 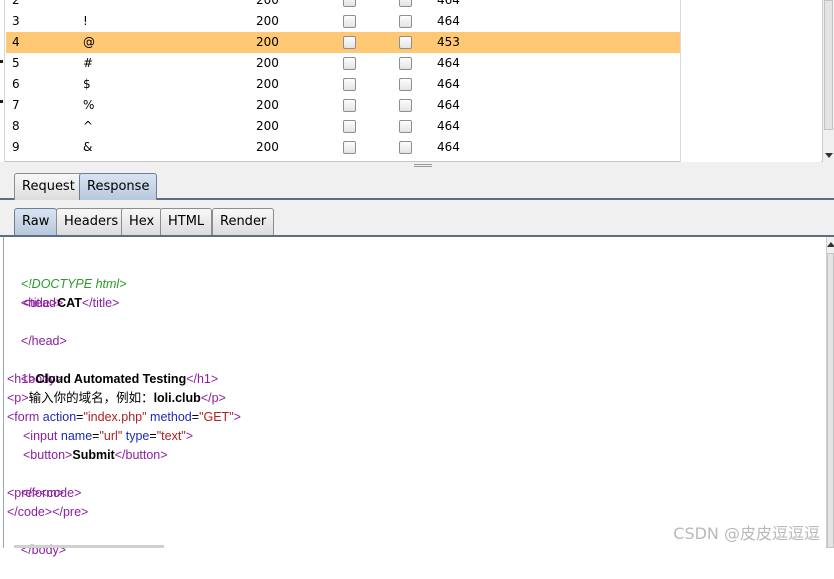 What do you see at coordinates (16, 105) in the screenshot?
I see `row-number: 7` at bounding box center [16, 105].